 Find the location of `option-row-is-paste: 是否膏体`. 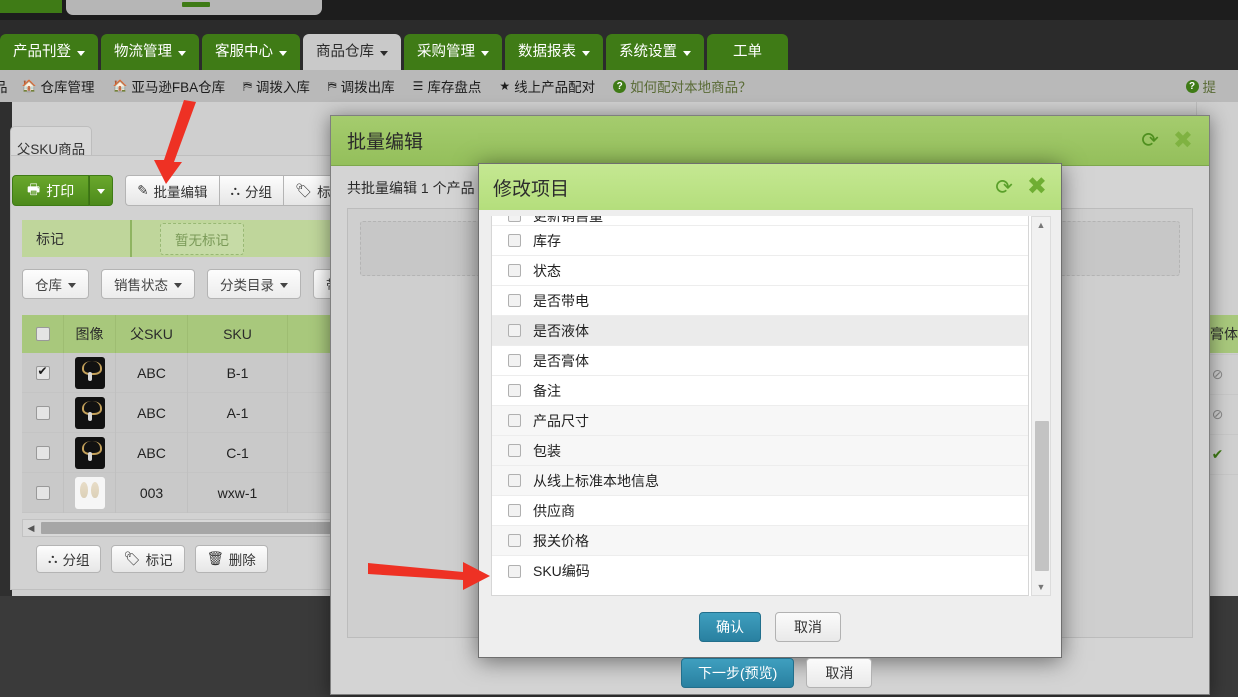

option-row-is-paste: 是否膏体 is located at coordinates (760, 361).